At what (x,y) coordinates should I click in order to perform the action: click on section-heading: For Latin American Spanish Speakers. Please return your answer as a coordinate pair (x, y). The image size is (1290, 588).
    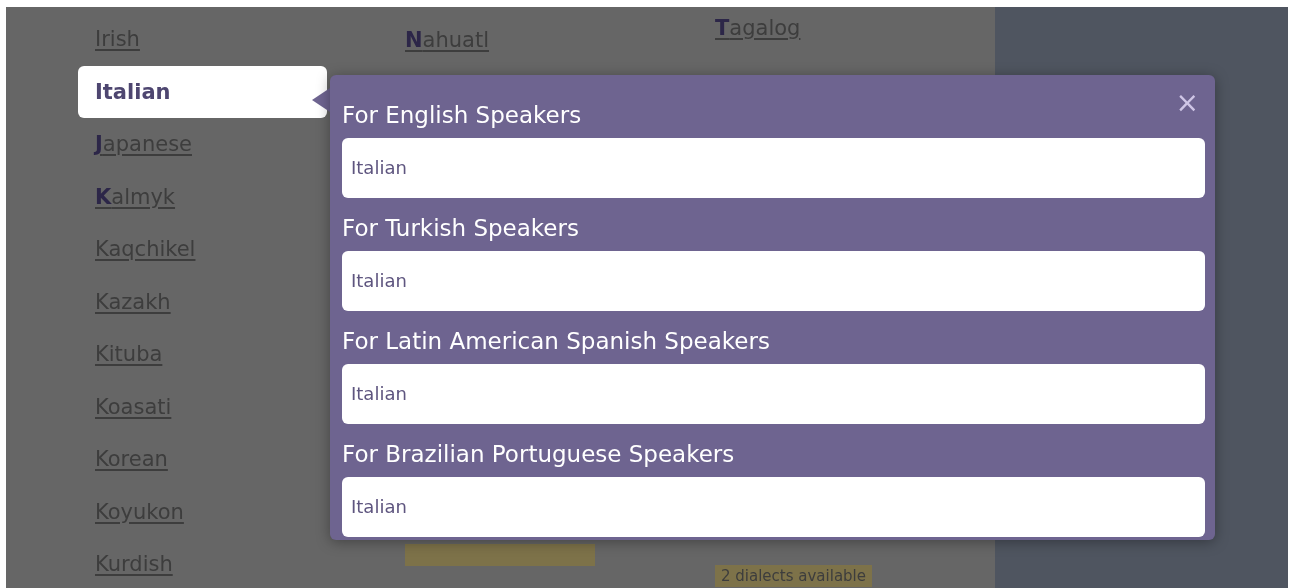
    Looking at the image, I should click on (556, 341).